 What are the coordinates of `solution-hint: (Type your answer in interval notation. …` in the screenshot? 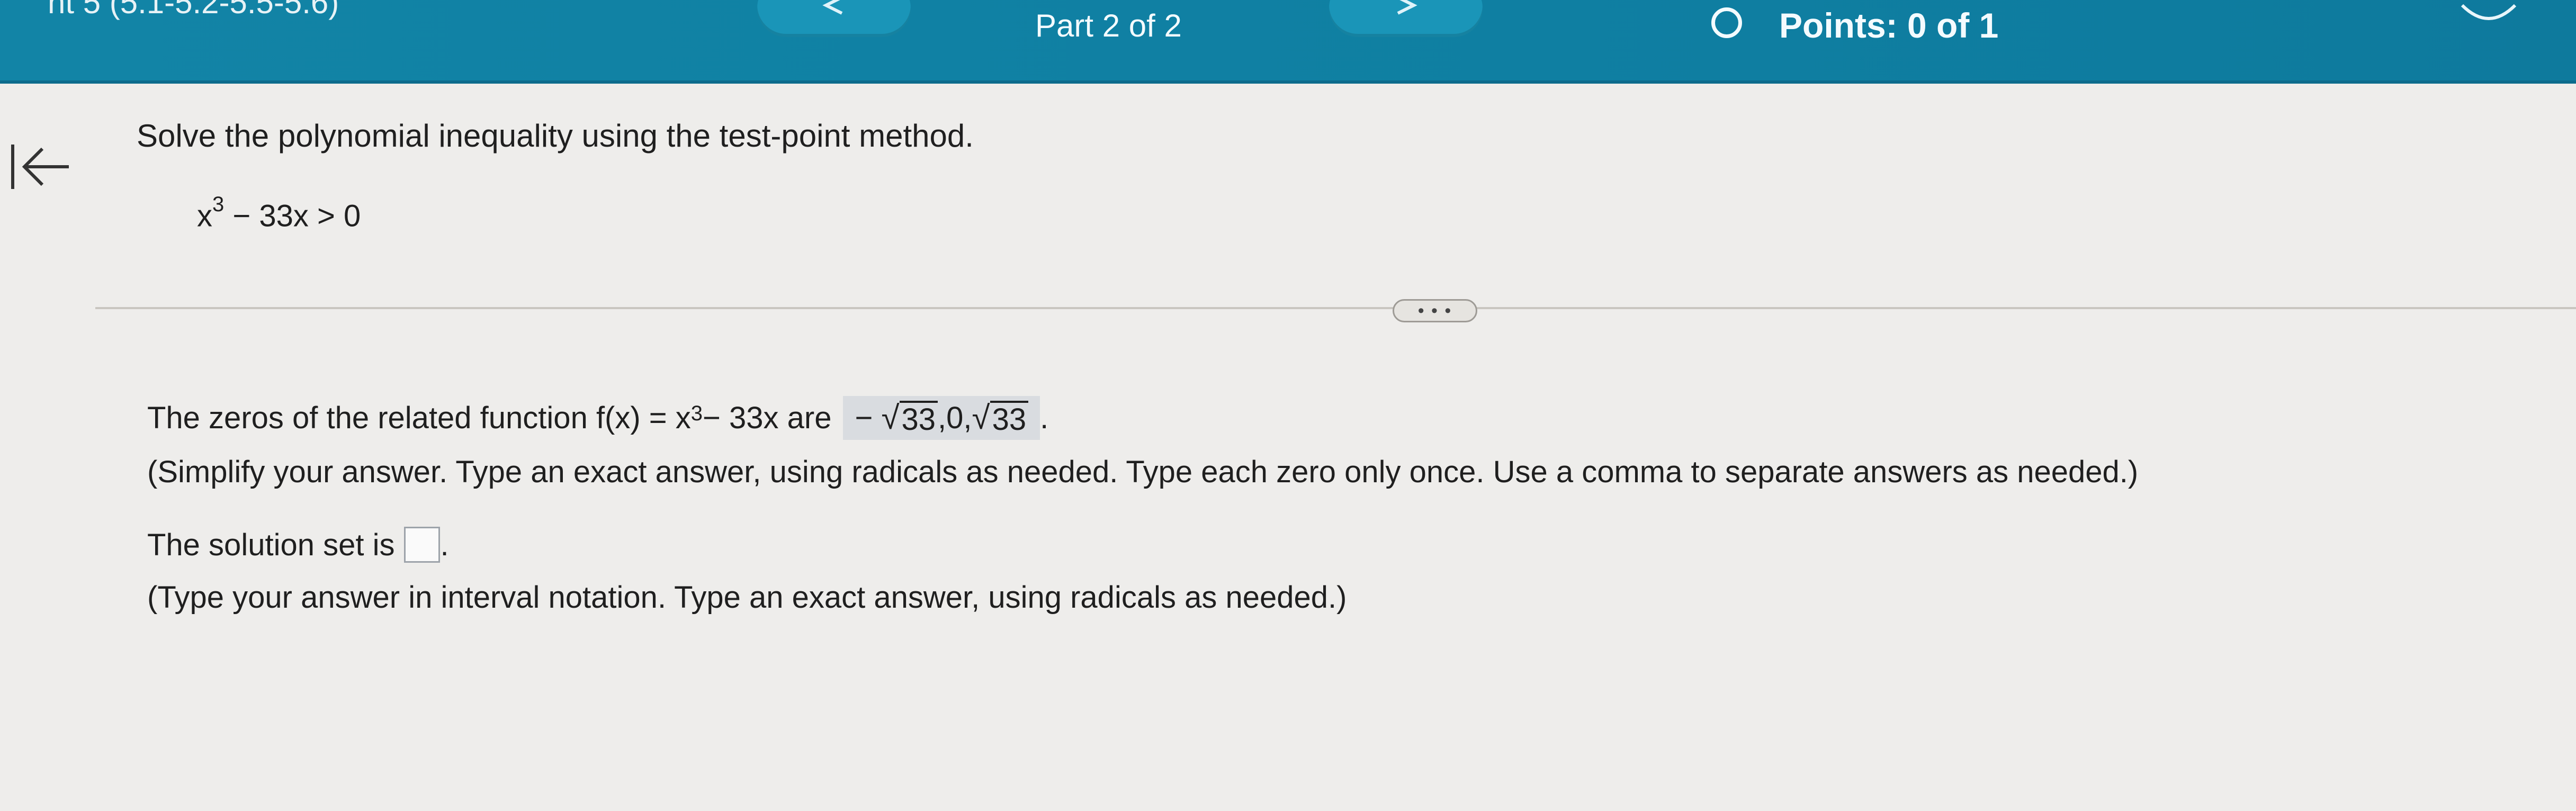 It's located at (747, 597).